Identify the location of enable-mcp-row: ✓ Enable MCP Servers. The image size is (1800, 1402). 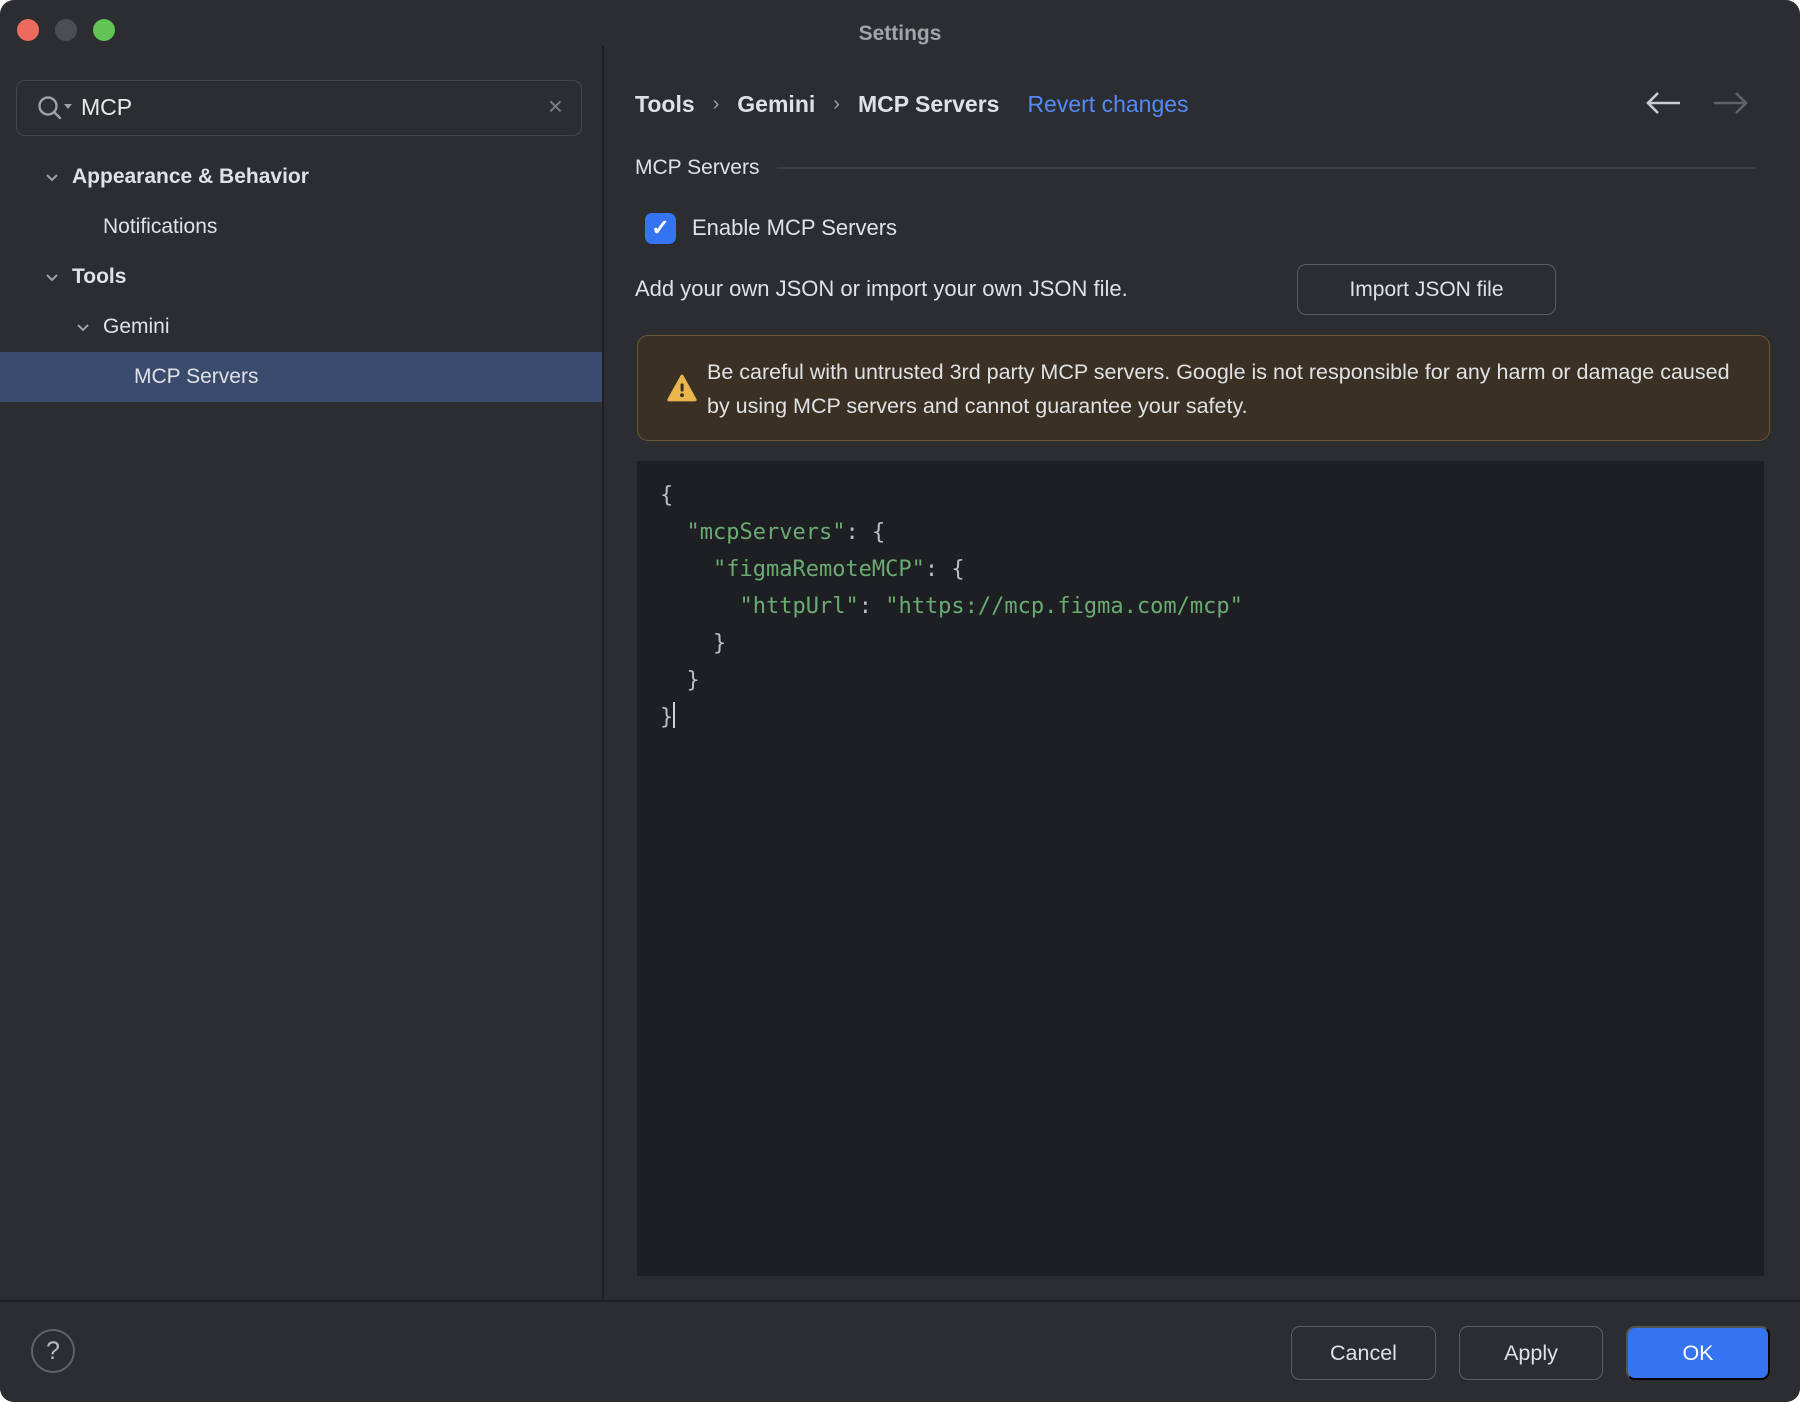
(771, 228).